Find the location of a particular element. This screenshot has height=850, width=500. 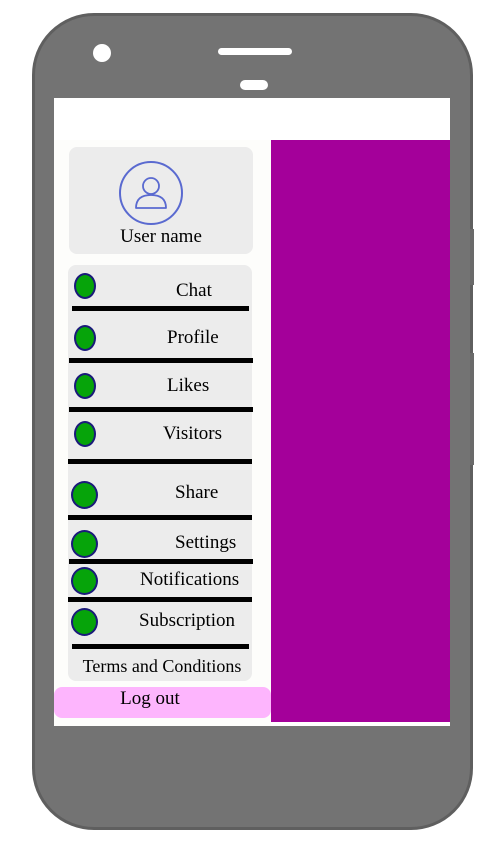

menu-item-label: Notifications is located at coordinates (190, 579).